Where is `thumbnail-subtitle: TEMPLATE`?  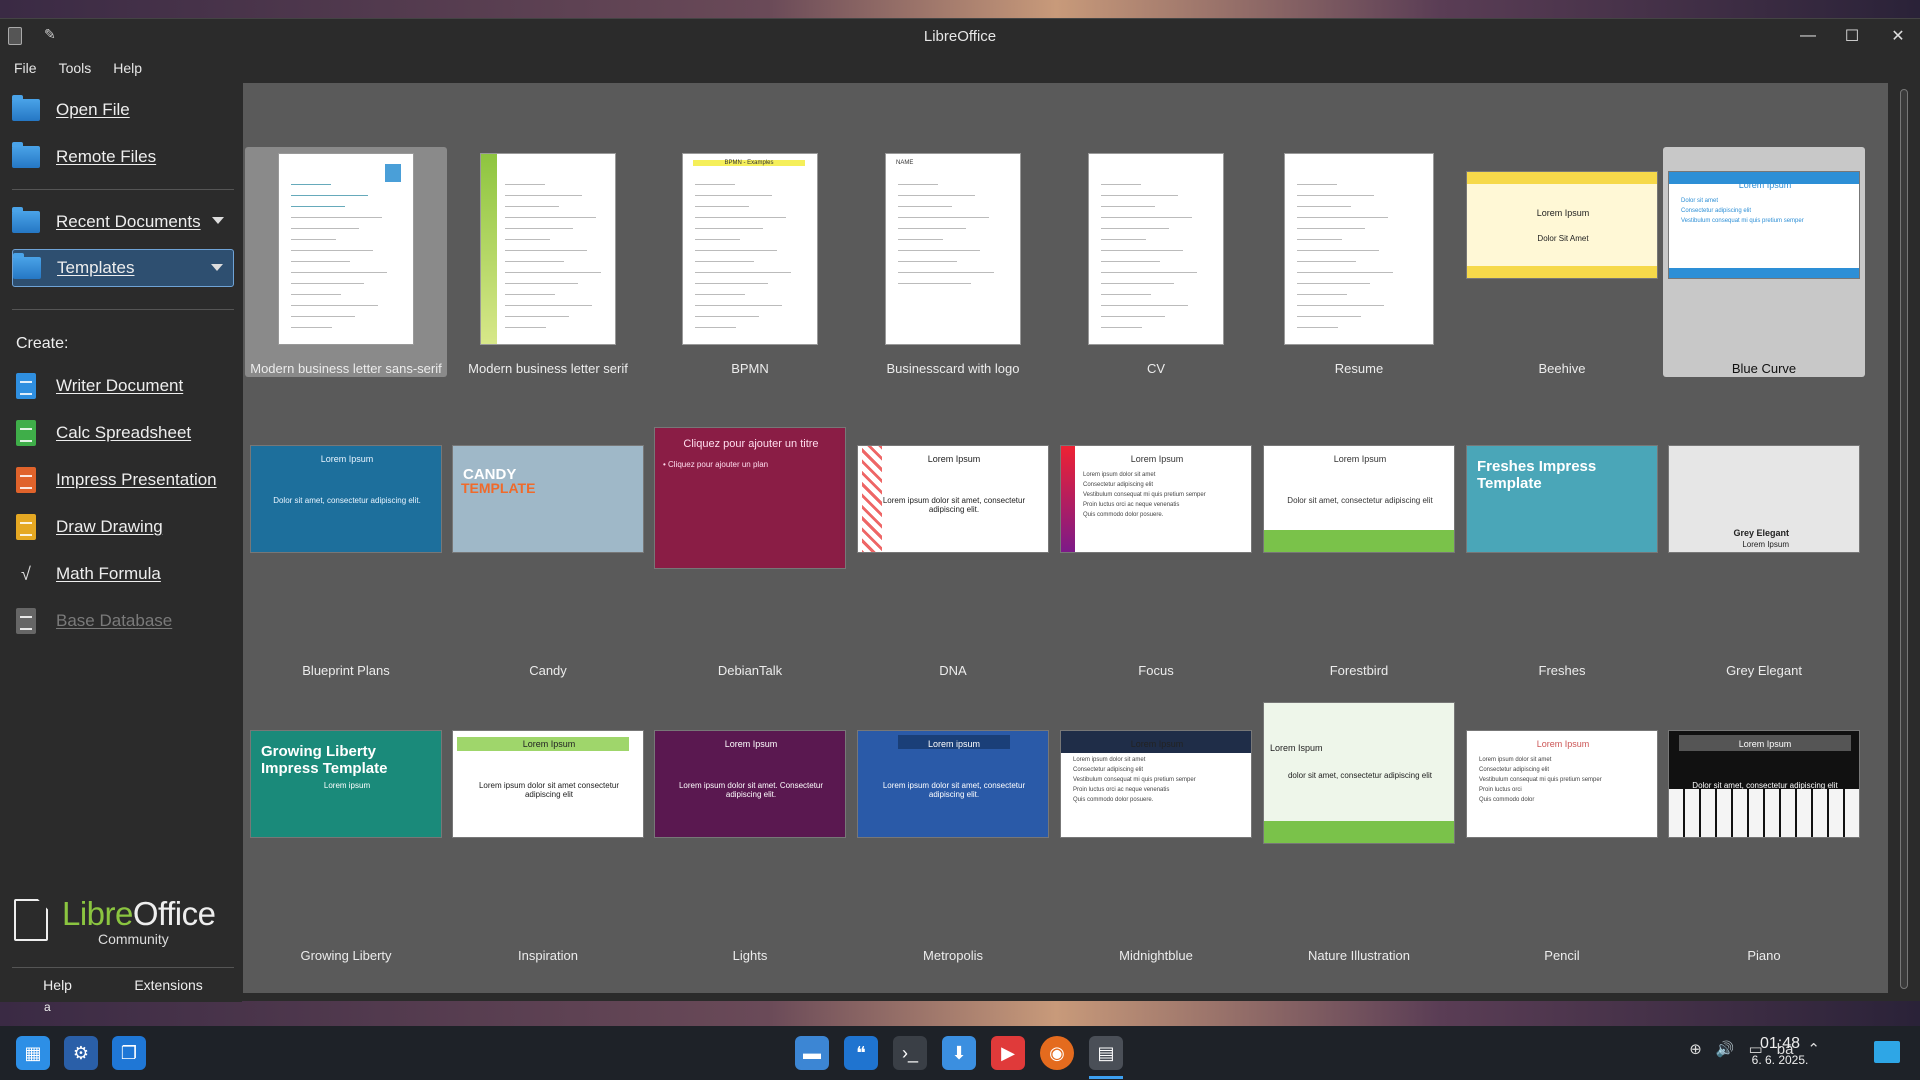
thumbnail-subtitle: TEMPLATE is located at coordinates (498, 488).